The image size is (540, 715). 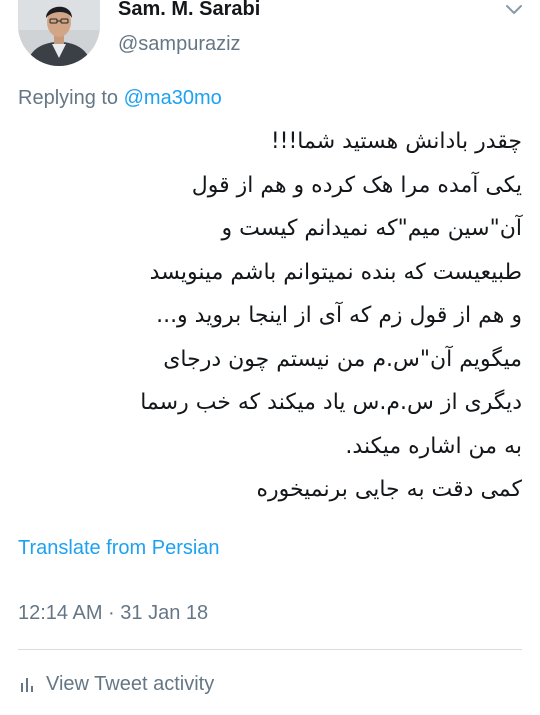 I want to click on reply-mention-link: @ma30mo, so click(x=173, y=98).